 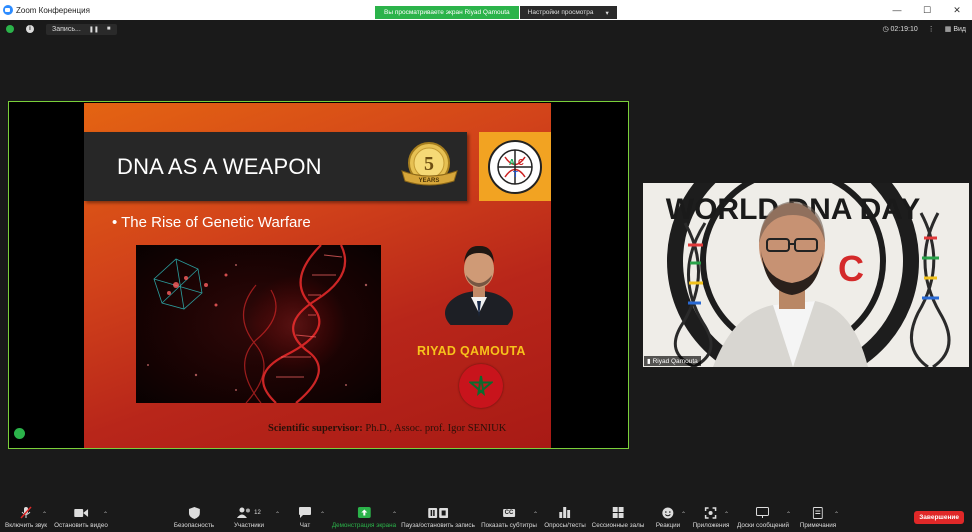 I want to click on smiley-icon, so click(x=668, y=512).